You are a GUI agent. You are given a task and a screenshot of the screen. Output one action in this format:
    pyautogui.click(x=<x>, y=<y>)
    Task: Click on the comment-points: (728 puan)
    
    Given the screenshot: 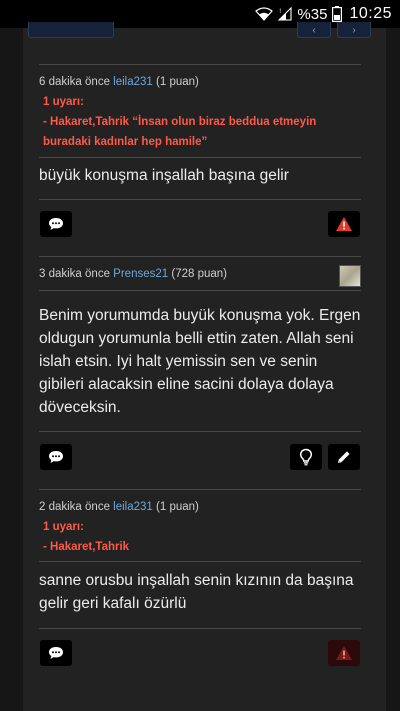 What is the action you would take?
    pyautogui.click(x=199, y=274)
    